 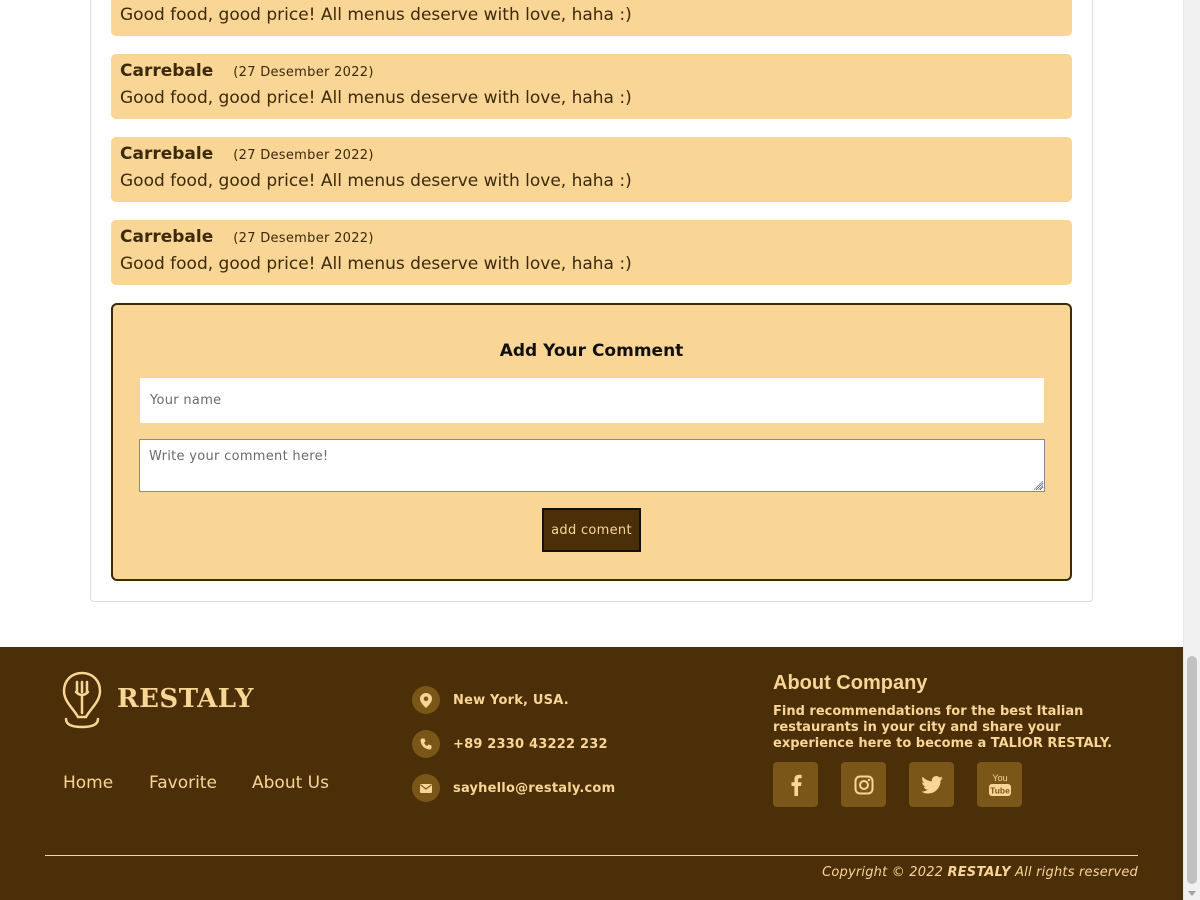 I want to click on mail-icon, so click(x=426, y=788).